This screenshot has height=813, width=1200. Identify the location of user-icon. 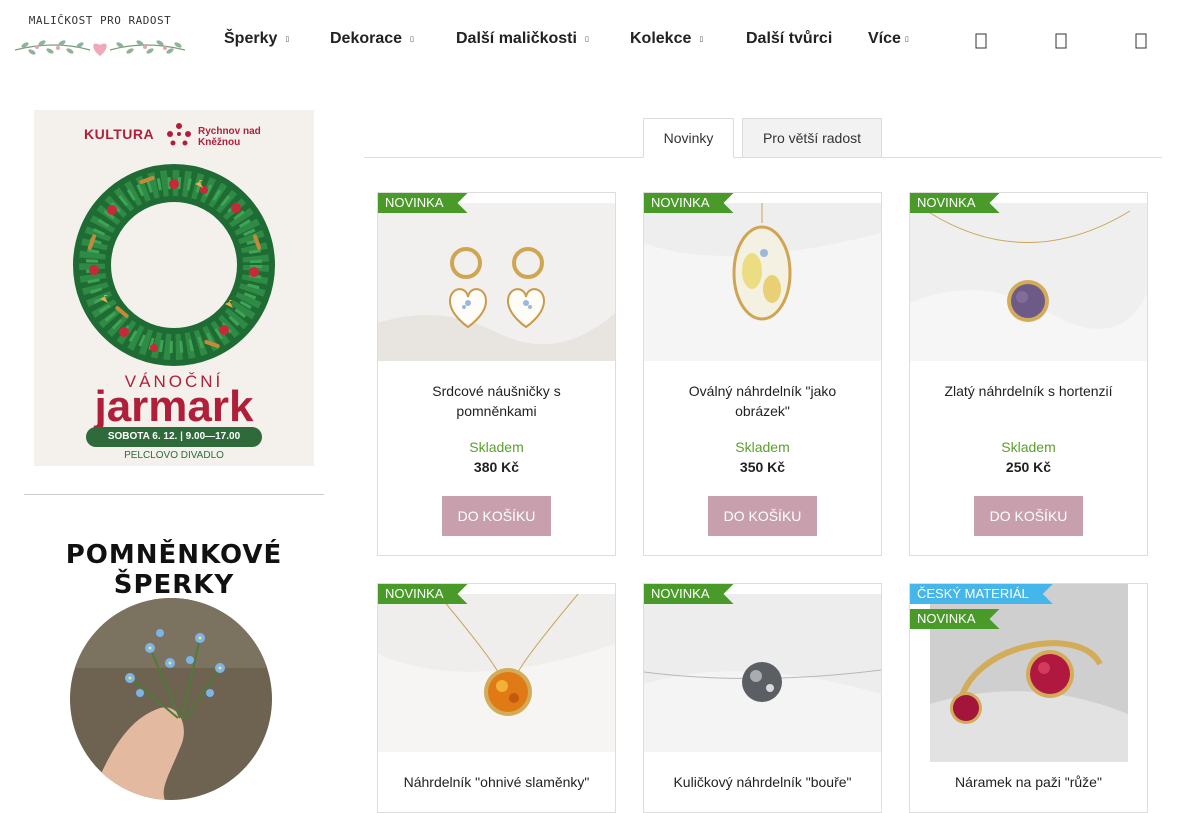
(1061, 41).